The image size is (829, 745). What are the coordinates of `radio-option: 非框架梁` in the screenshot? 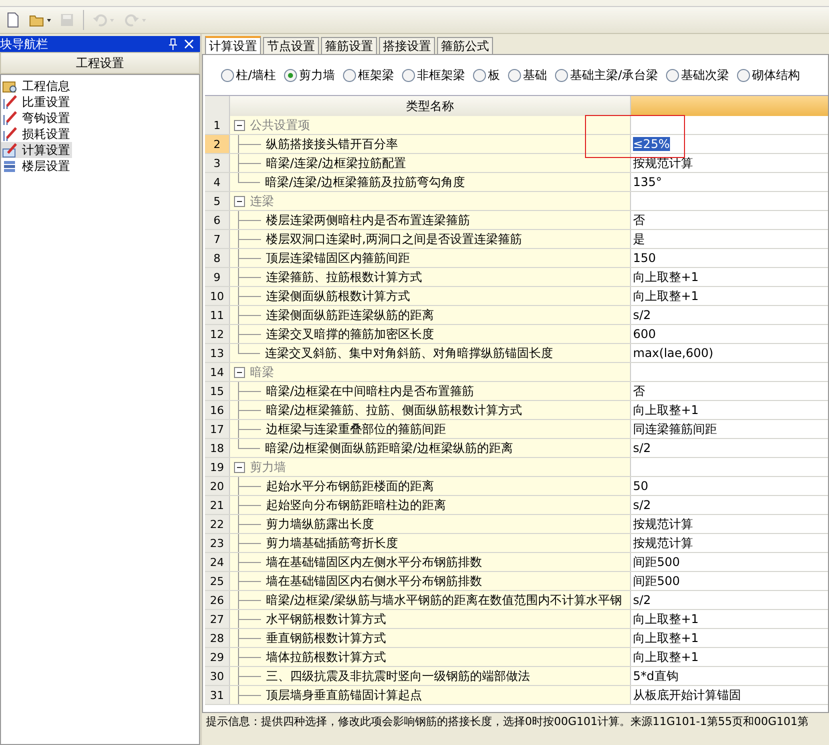 It's located at (434, 75).